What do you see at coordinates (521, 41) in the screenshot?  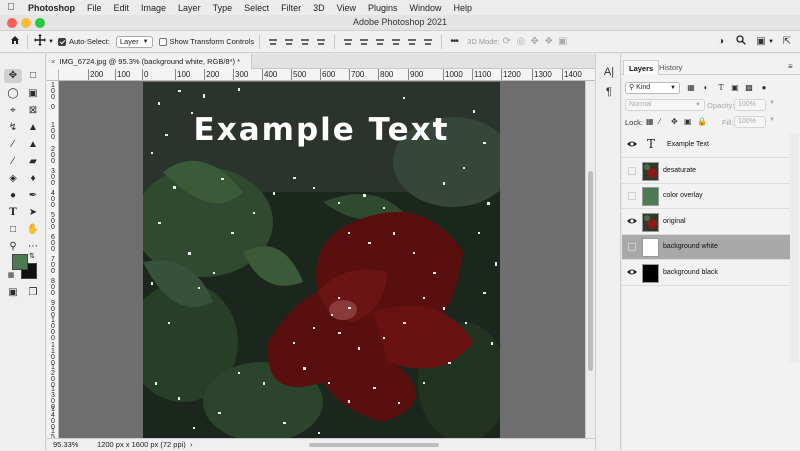 I see `3d-roll-icon: ◎` at bounding box center [521, 41].